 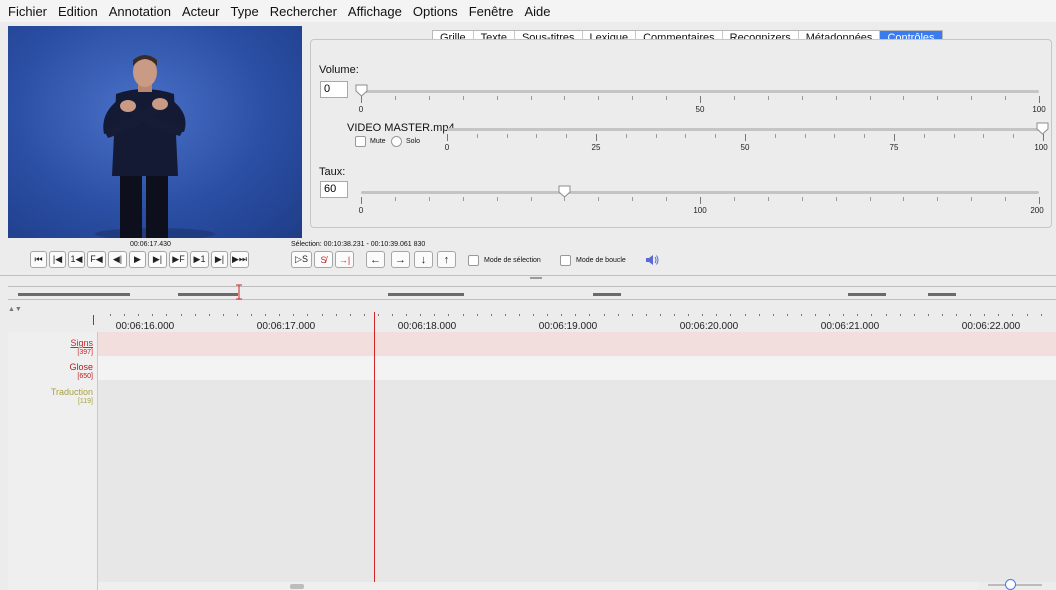 What do you see at coordinates (538, 586) in the screenshot?
I see `horizontal-scrollbar` at bounding box center [538, 586].